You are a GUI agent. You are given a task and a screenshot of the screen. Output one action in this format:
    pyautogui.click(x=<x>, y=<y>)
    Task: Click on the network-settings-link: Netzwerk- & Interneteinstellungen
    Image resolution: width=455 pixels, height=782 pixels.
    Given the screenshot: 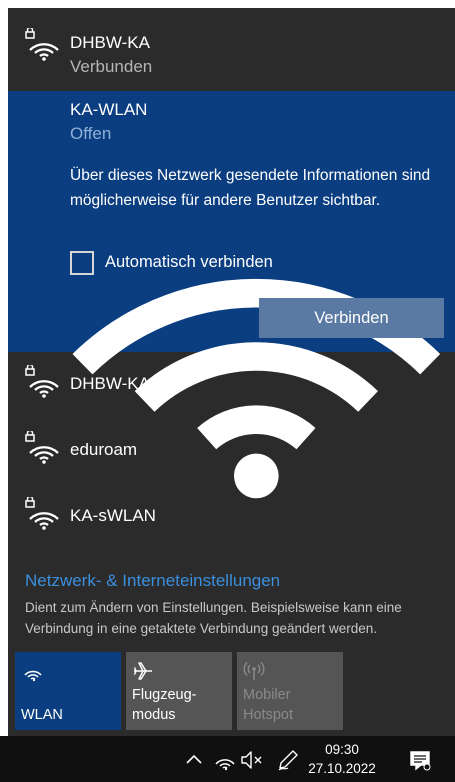 What is the action you would take?
    pyautogui.click(x=152, y=581)
    